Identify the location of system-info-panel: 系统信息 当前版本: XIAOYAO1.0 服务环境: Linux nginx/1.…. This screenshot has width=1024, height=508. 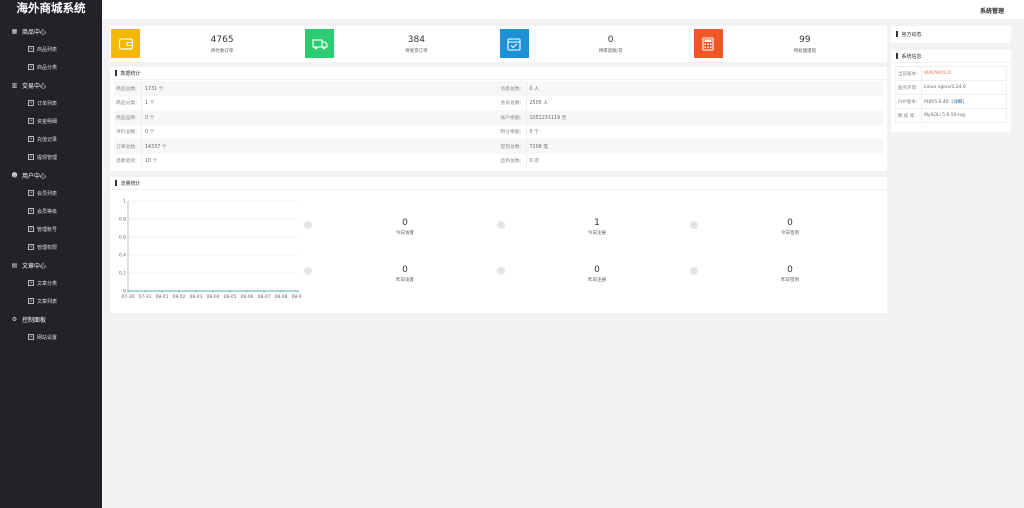
(951, 91).